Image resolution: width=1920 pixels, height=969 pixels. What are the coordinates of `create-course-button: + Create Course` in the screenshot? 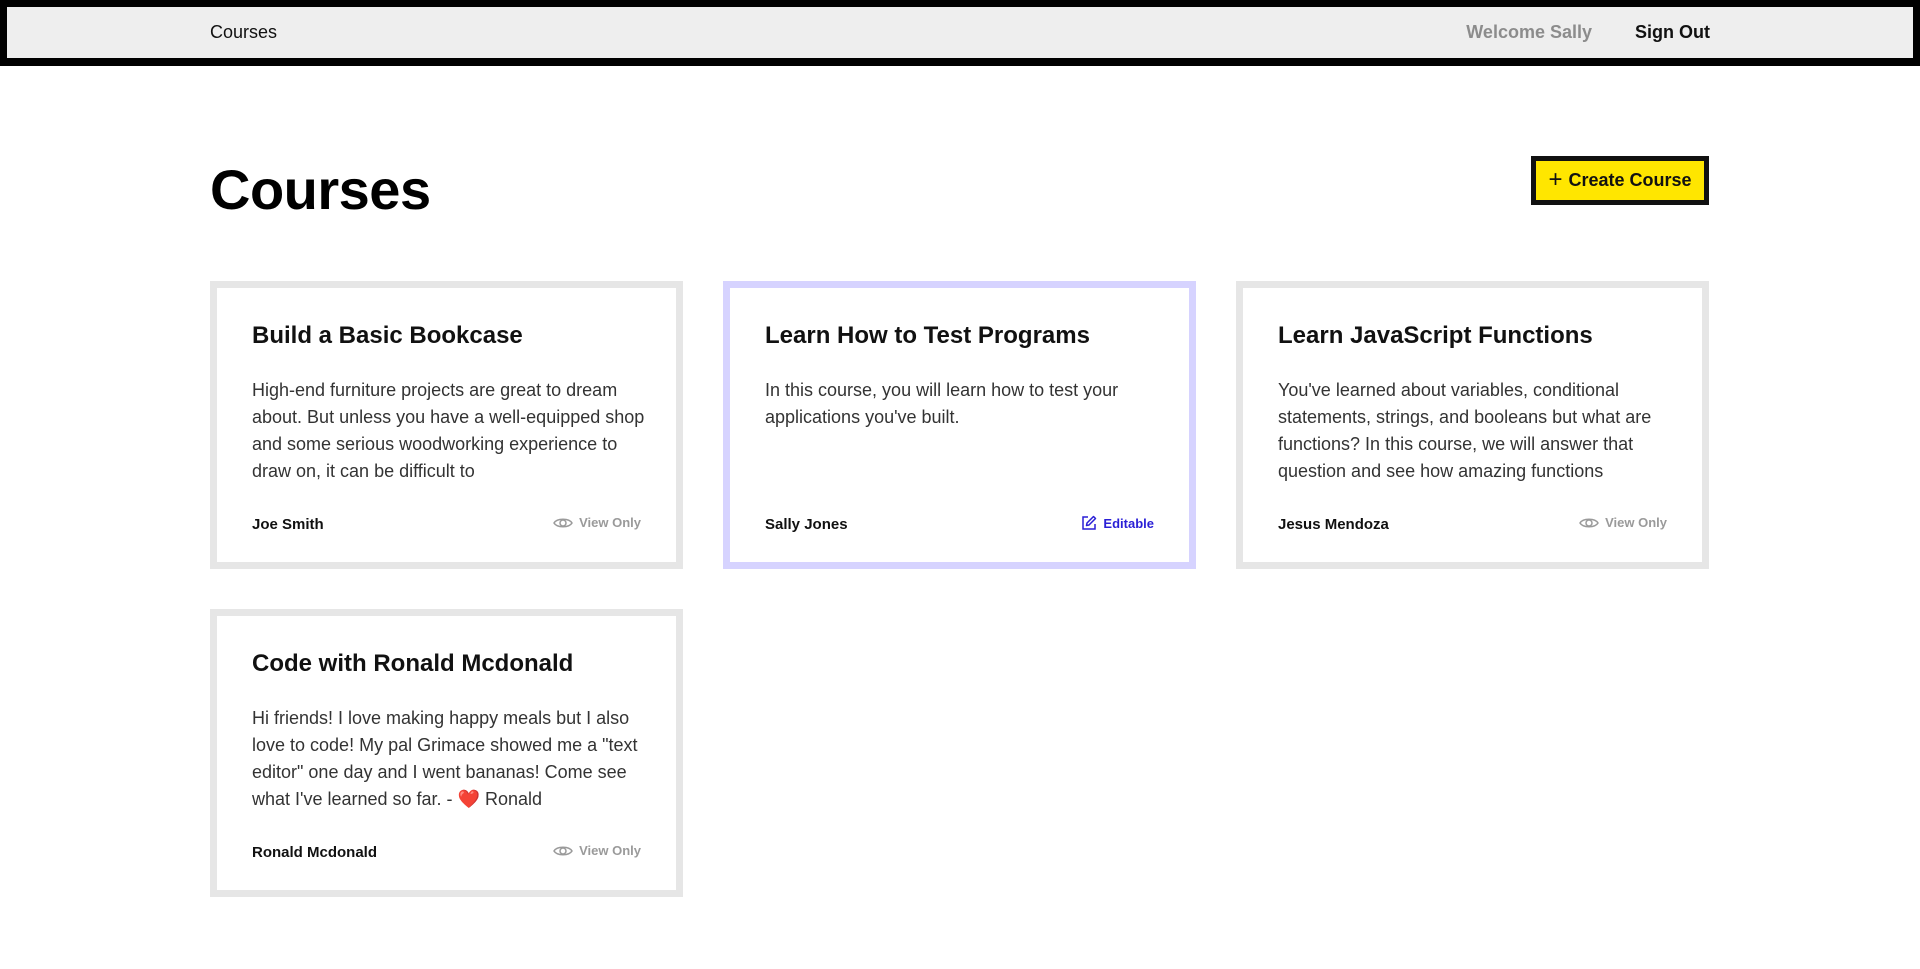 It's located at (1620, 180).